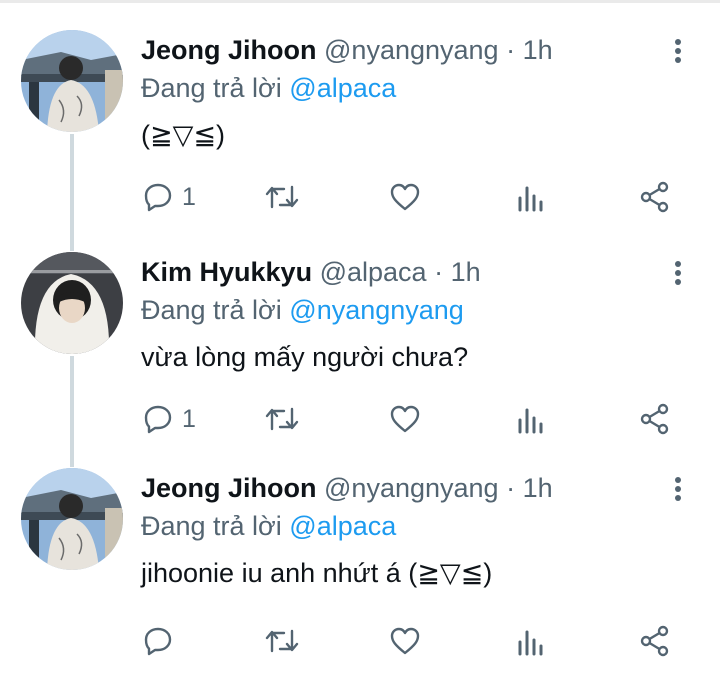  I want to click on tweet-text: (≧▽≦), so click(183, 135).